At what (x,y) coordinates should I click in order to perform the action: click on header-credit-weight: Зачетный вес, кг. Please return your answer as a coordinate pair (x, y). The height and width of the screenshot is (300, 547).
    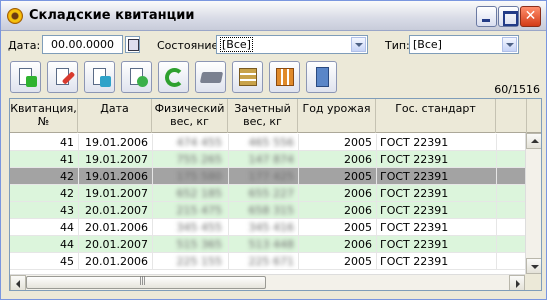
    Looking at the image, I should click on (263, 116).